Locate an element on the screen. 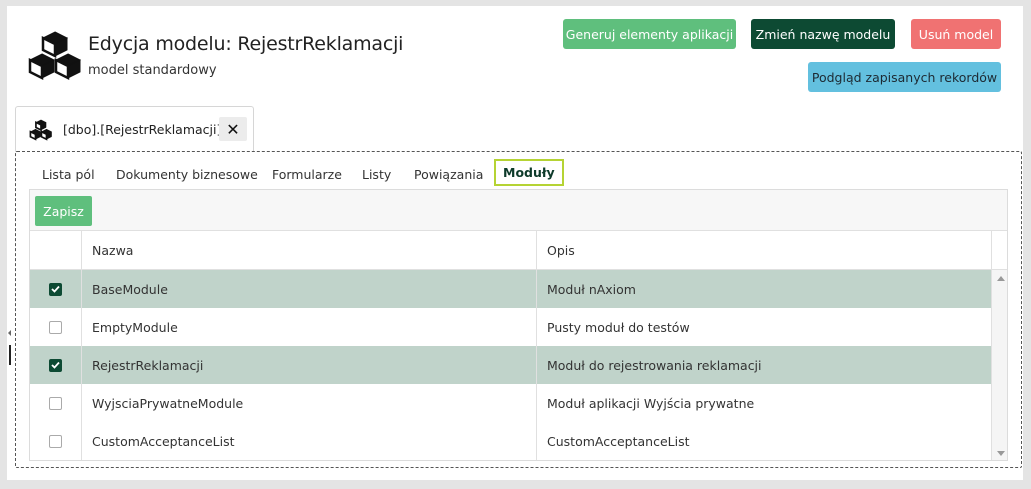 The width and height of the screenshot is (1031, 489). chevron-left-icon is located at coordinates (9, 333).